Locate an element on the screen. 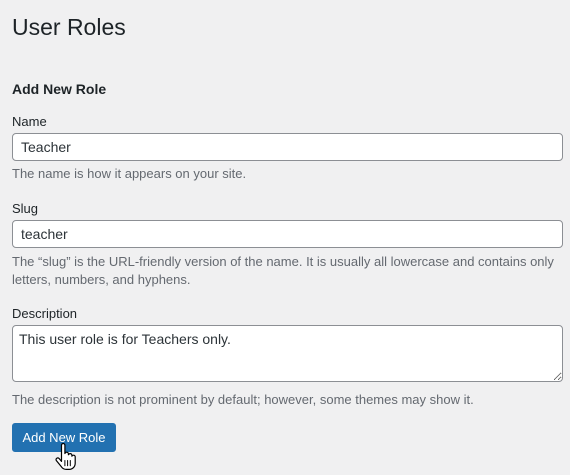 Image resolution: width=570 pixels, height=475 pixels. name-label: Name is located at coordinates (29, 121).